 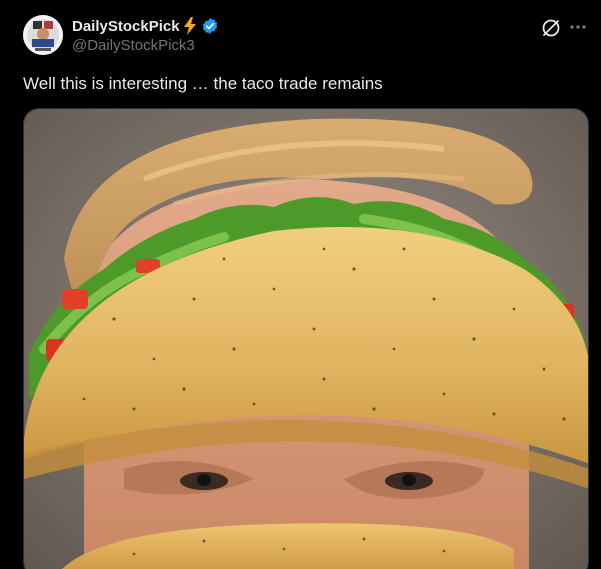 I want to click on author-name-row: DailyStockPick, so click(x=145, y=26).